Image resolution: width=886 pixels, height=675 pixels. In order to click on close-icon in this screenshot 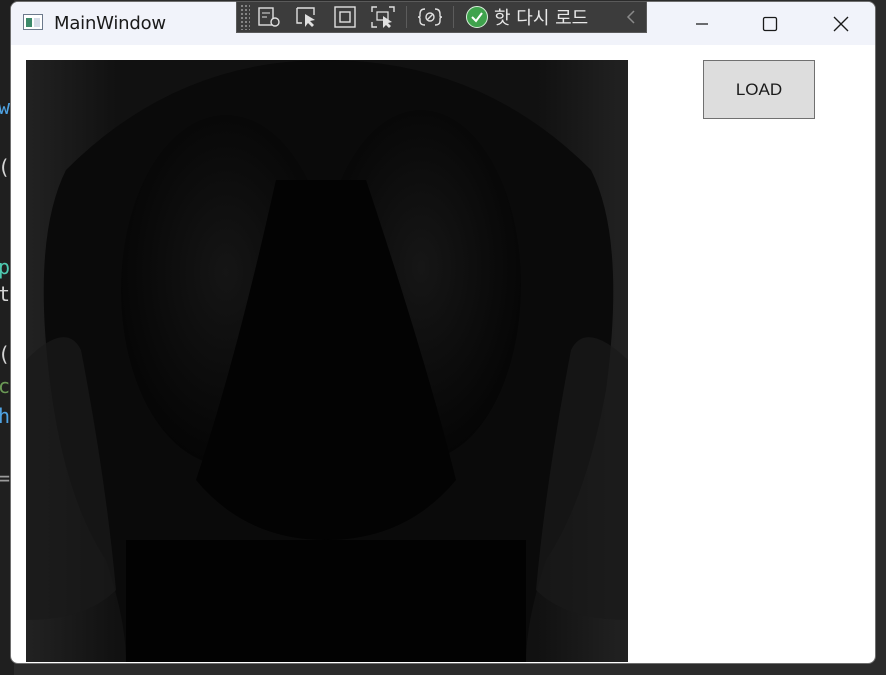, I will do `click(841, 23)`.